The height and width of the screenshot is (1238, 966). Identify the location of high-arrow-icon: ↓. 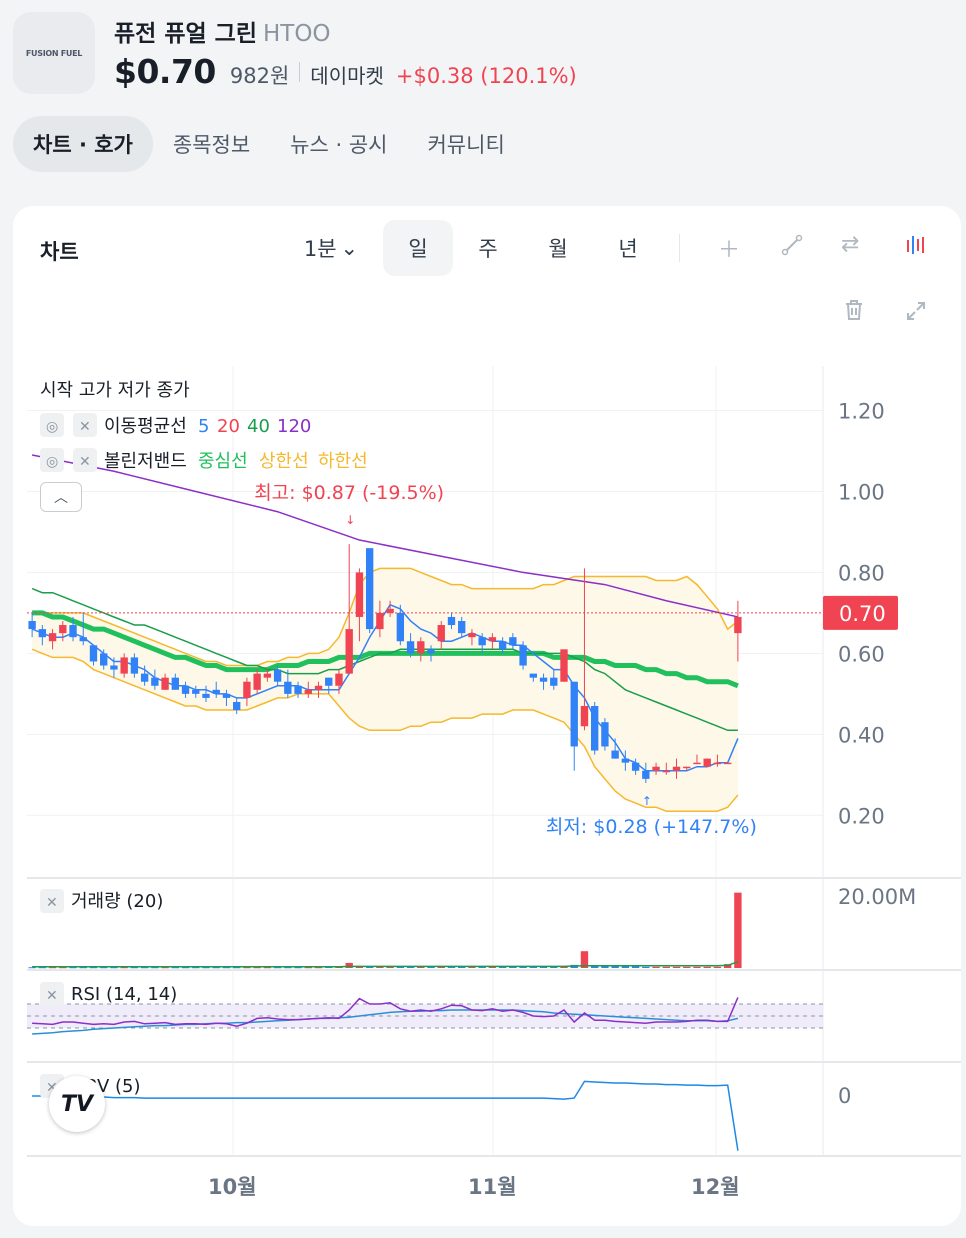
(350, 520).